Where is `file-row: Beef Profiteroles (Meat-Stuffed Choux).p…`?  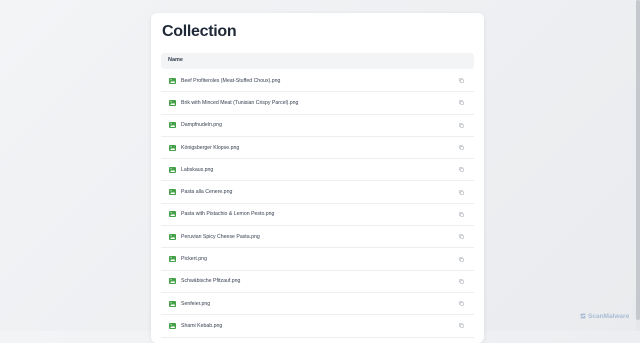 file-row: Beef Profiteroles (Meat-Stuffed Choux).p… is located at coordinates (317, 81).